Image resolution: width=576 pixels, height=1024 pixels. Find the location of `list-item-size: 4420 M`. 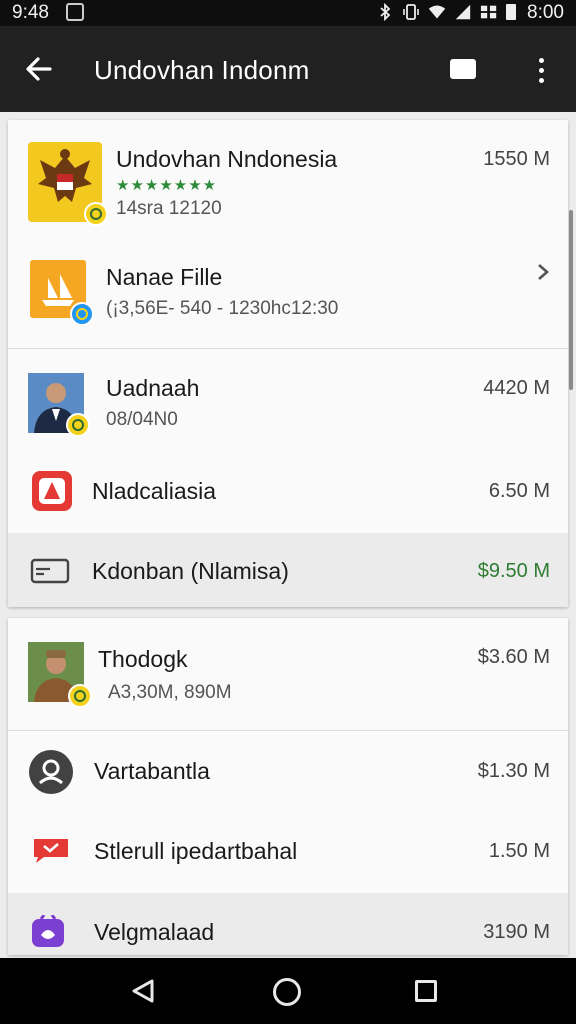

list-item-size: 4420 M is located at coordinates (516, 388).